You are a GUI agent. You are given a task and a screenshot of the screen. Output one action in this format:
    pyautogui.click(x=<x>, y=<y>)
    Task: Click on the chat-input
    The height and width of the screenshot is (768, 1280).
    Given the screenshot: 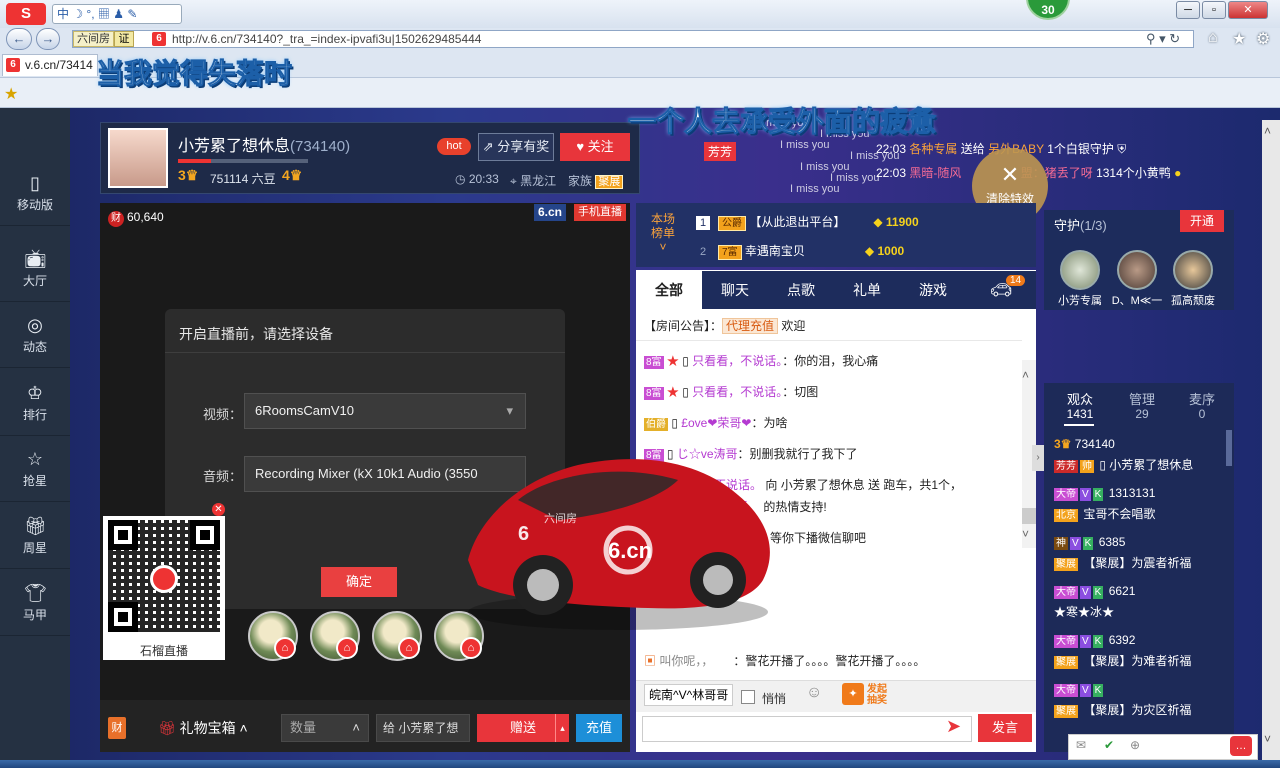 What is the action you would take?
    pyautogui.click(x=807, y=729)
    